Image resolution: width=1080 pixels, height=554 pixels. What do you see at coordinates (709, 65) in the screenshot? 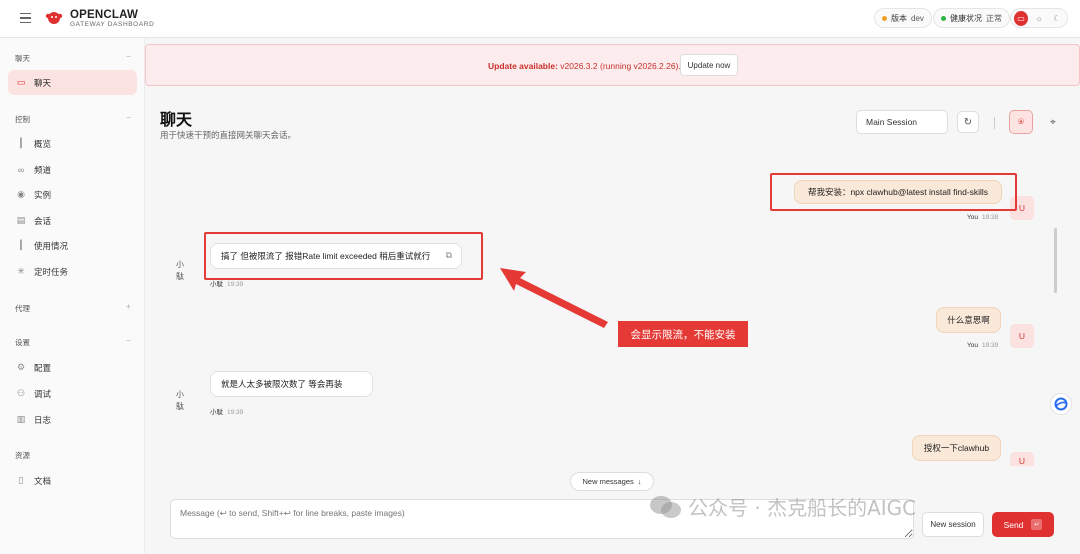
I see `update-now-button: Update now` at bounding box center [709, 65].